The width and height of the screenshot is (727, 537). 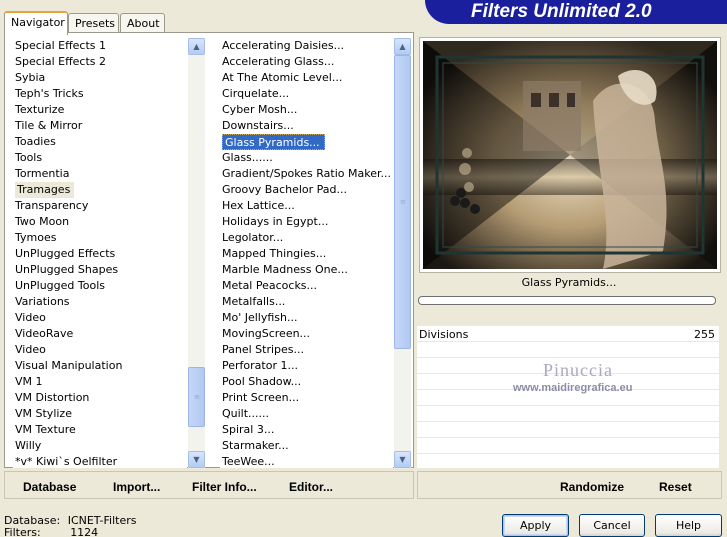 What do you see at coordinates (100, 78) in the screenshot?
I see `list-item: Sybia` at bounding box center [100, 78].